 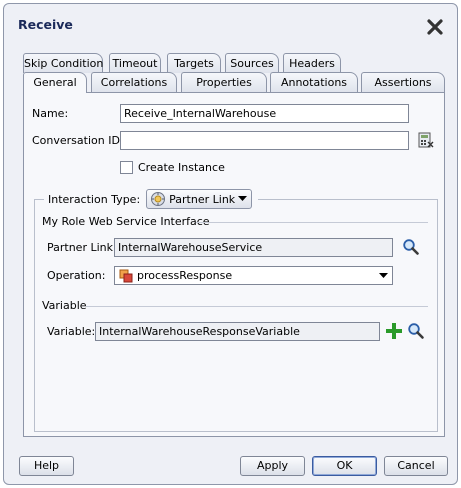 What do you see at coordinates (224, 82) in the screenshot?
I see `tab-properties: Properties` at bounding box center [224, 82].